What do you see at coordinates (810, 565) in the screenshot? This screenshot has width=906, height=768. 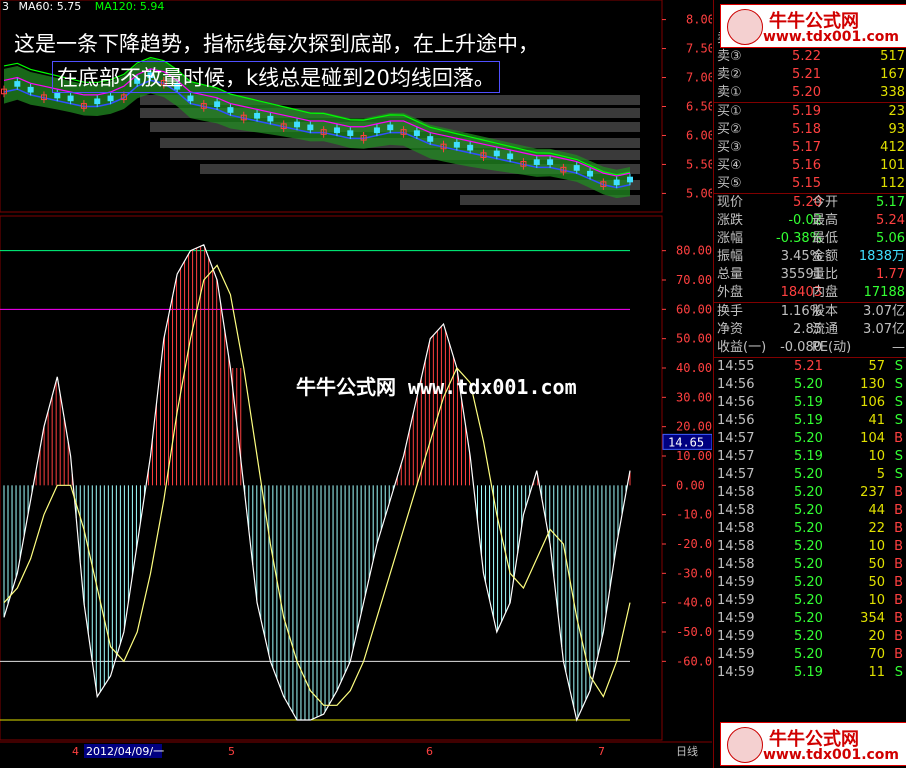 I see `tick-row: 14:58 5.20 50 B` at bounding box center [810, 565].